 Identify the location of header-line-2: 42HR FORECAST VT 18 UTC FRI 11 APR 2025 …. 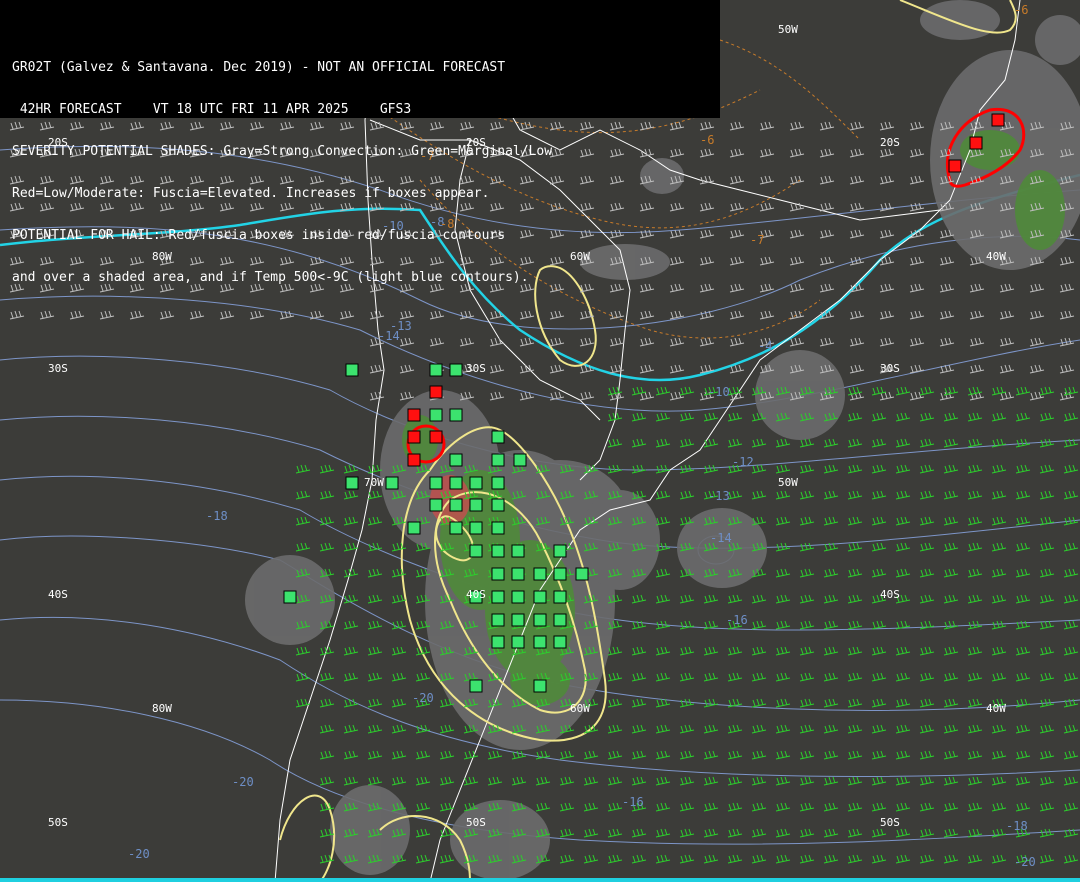
(212, 109).